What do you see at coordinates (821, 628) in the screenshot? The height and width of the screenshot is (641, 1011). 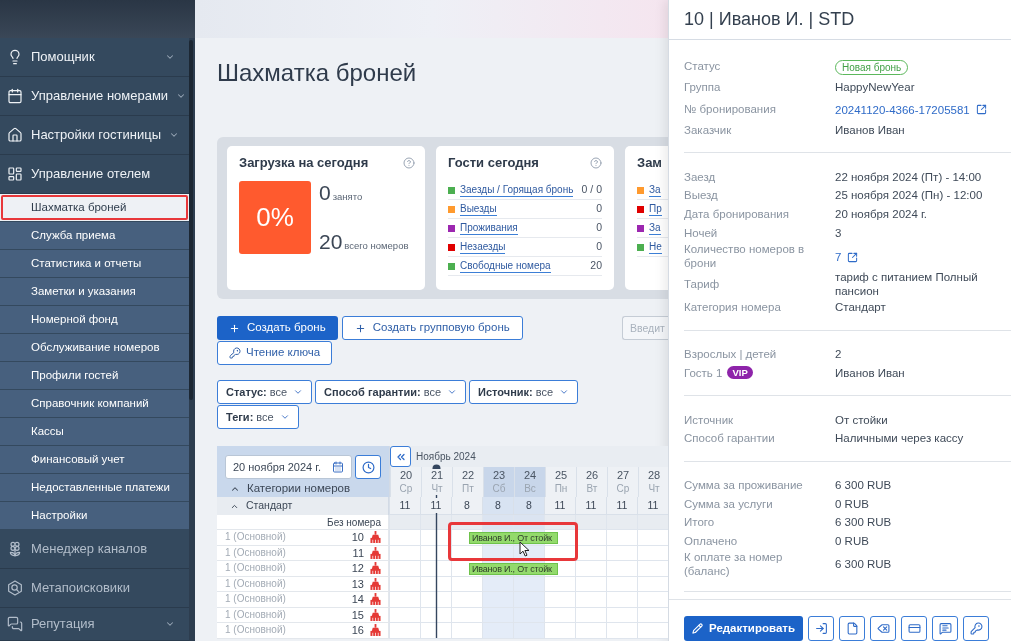 I see `check-in-button` at bounding box center [821, 628].